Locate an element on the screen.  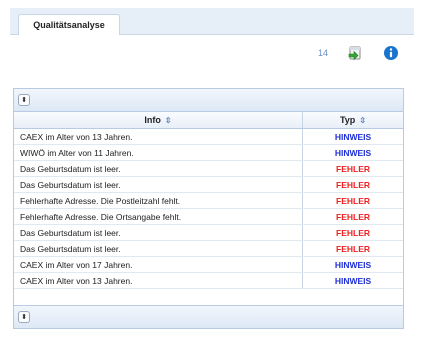
grid-footer-bar: ⬍ is located at coordinates (208, 316).